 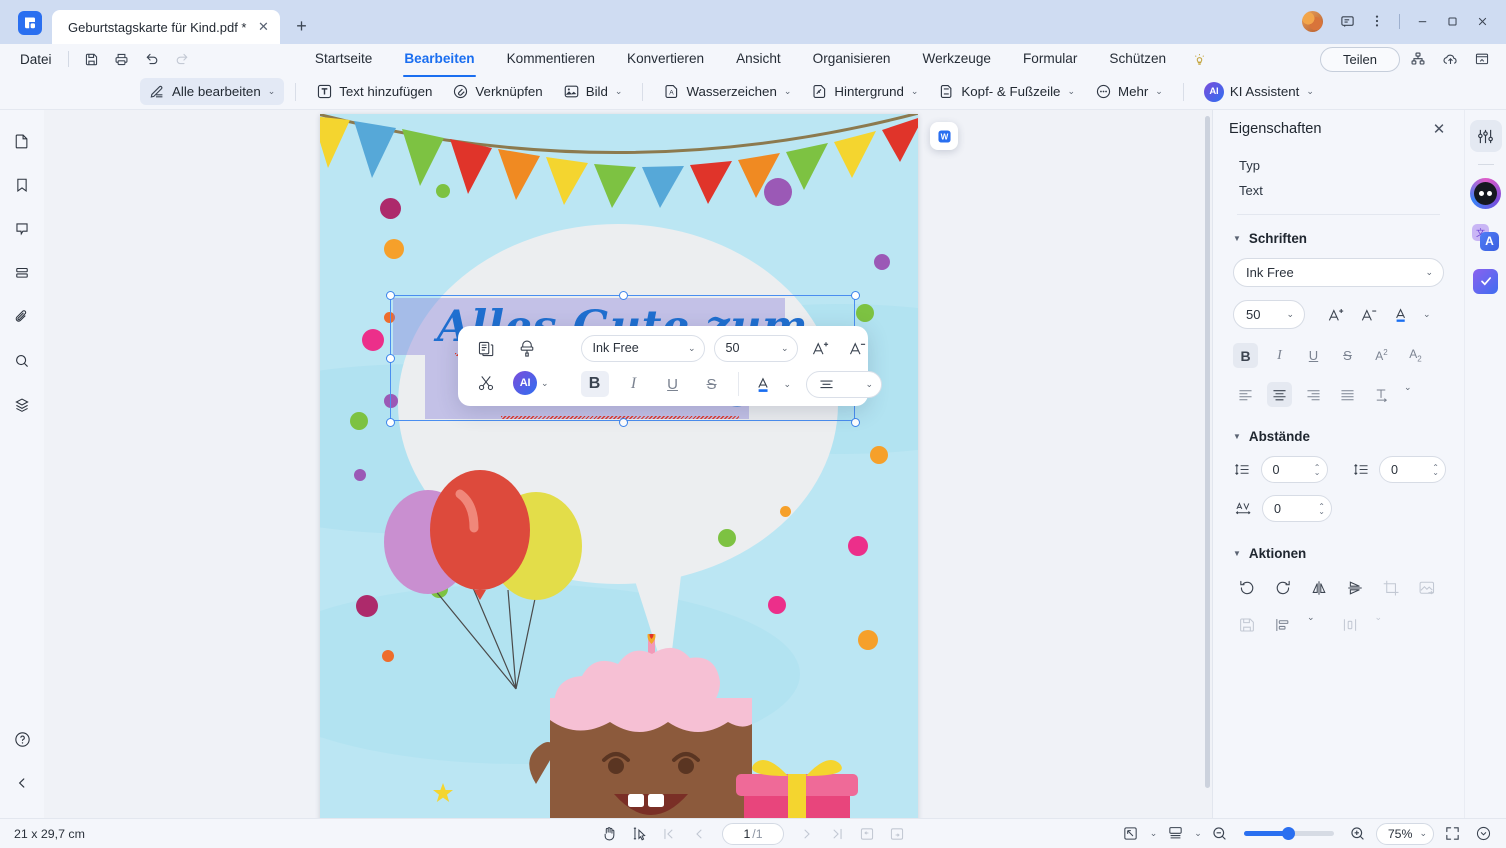 What do you see at coordinates (301, 26) in the screenshot?
I see `new-tab-button: +` at bounding box center [301, 26].